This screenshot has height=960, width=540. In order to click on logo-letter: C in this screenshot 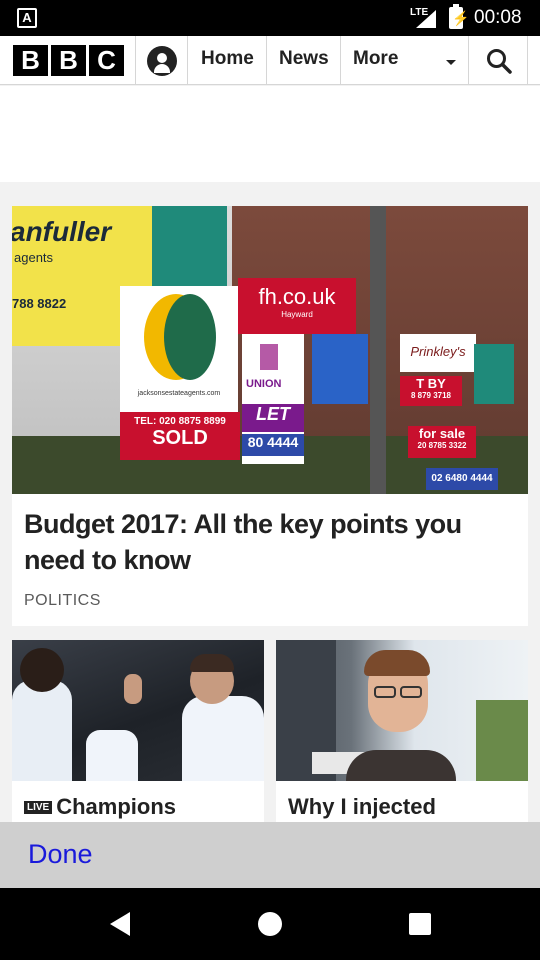, I will do `click(106, 60)`.